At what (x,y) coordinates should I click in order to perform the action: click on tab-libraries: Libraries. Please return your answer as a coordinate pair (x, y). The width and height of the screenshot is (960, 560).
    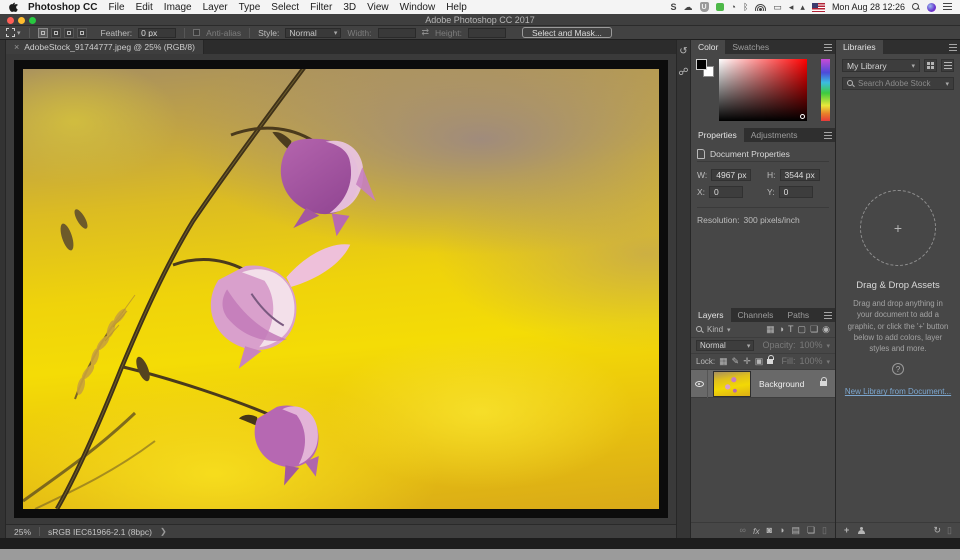
    Looking at the image, I should click on (859, 47).